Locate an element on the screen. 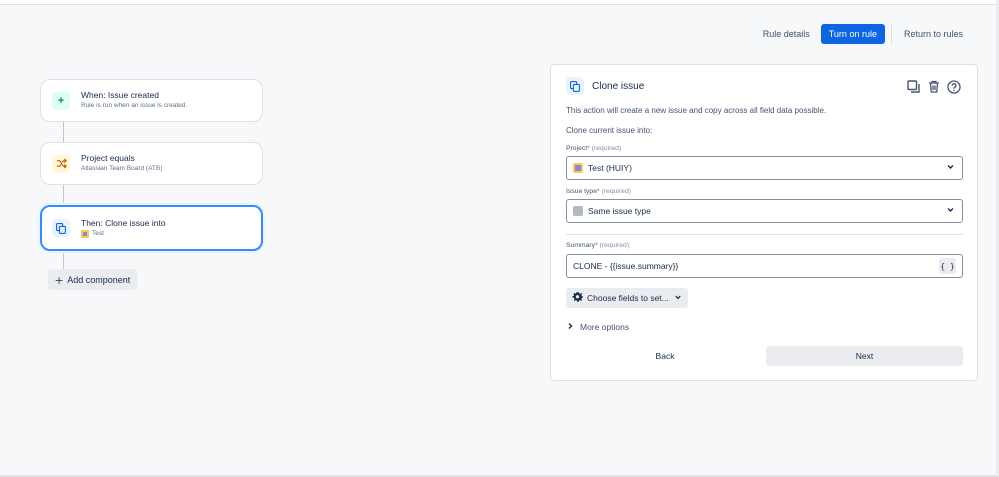 This screenshot has height=477, width=999. add-component-label: Add component is located at coordinates (99, 279).